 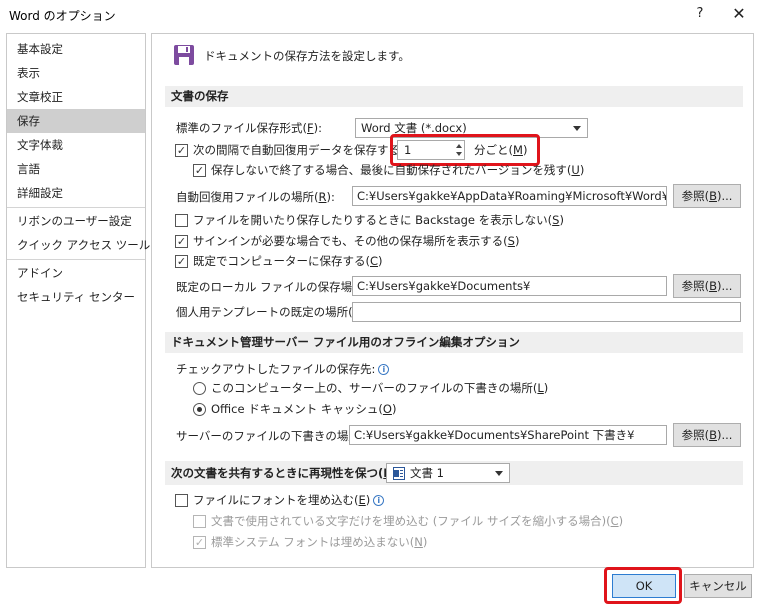 What do you see at coordinates (184, 55) in the screenshot?
I see `save-icon` at bounding box center [184, 55].